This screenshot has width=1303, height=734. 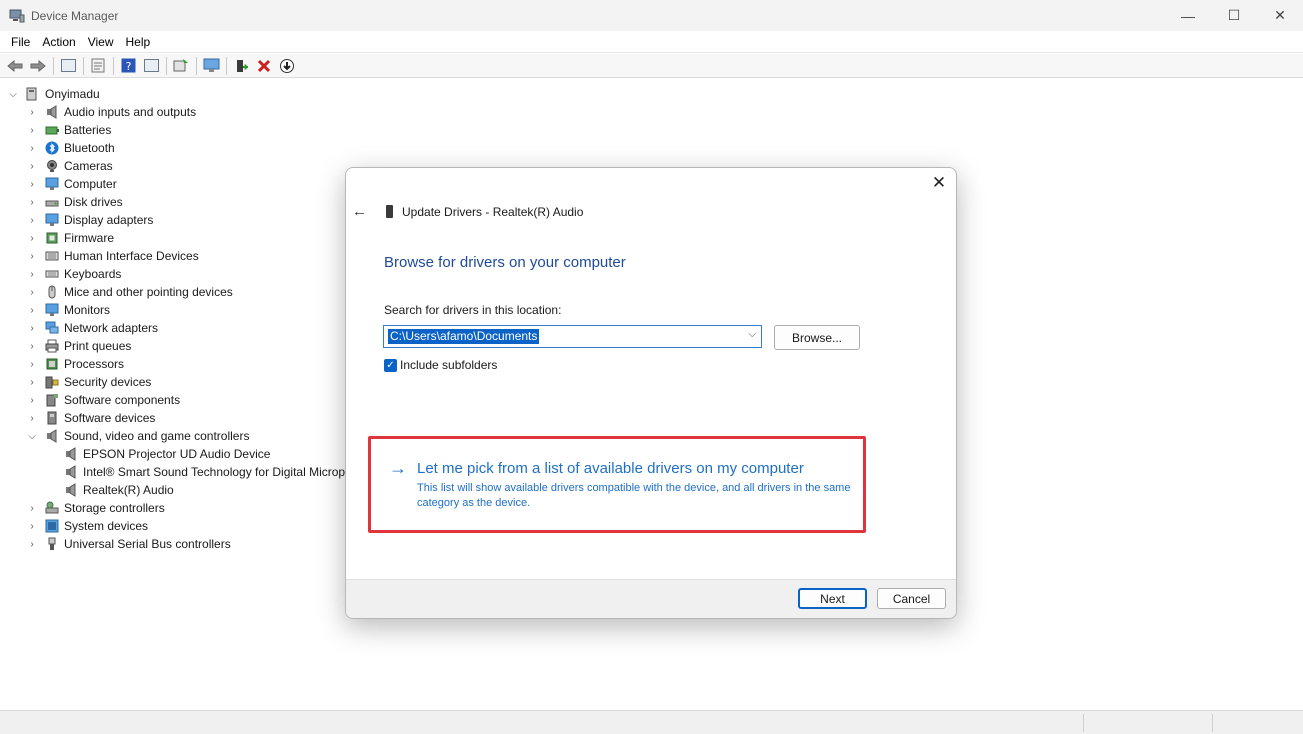 What do you see at coordinates (911, 598) in the screenshot?
I see `cancel-button: Cancel` at bounding box center [911, 598].